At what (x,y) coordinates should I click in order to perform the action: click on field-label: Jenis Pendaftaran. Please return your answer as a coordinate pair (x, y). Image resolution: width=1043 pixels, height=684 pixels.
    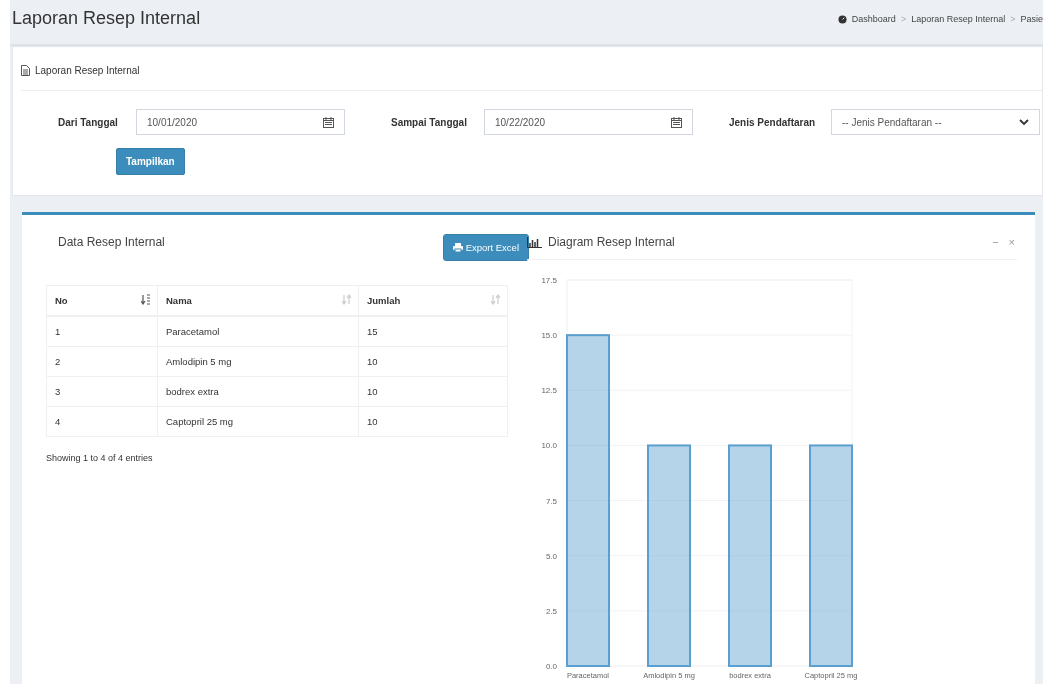
    Looking at the image, I should click on (773, 122).